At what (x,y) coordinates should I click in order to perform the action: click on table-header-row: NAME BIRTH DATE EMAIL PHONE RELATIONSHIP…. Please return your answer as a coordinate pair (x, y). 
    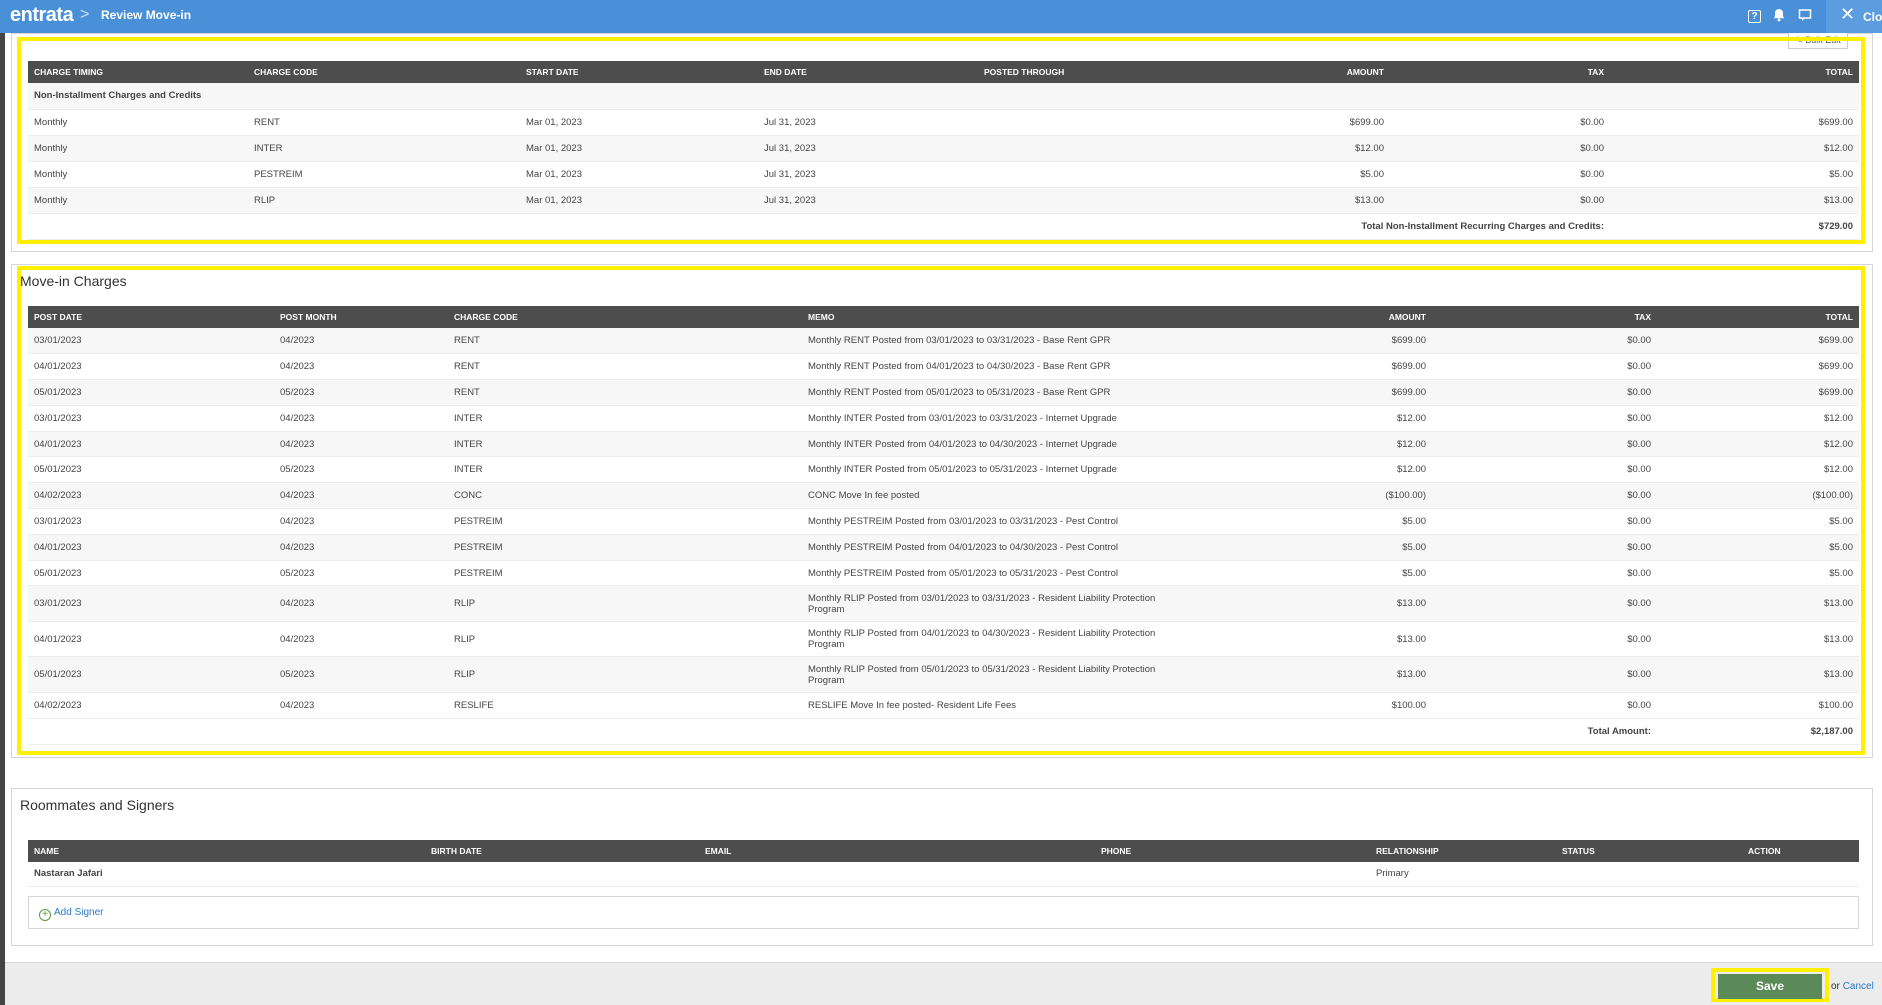
    Looking at the image, I should click on (943, 851).